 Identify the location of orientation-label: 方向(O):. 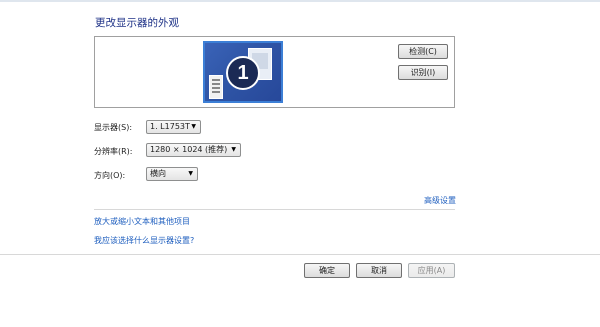
(110, 175).